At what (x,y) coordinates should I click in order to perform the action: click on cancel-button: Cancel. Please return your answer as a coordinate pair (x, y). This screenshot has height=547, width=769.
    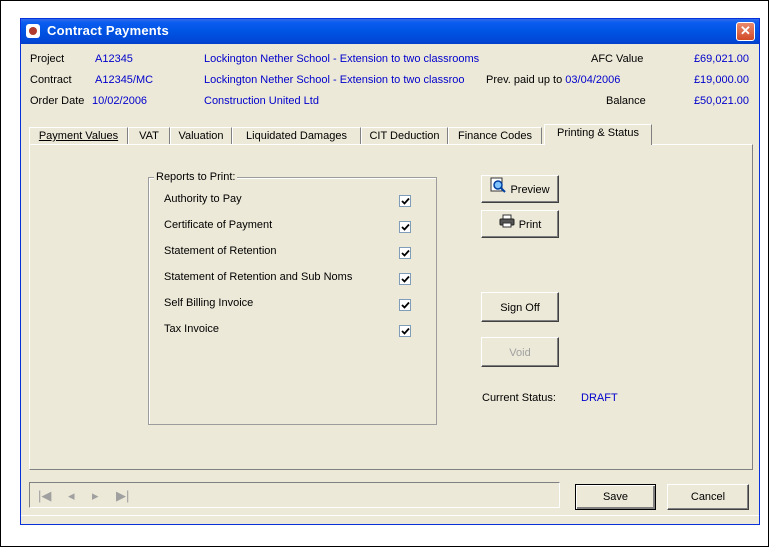
    Looking at the image, I should click on (708, 497).